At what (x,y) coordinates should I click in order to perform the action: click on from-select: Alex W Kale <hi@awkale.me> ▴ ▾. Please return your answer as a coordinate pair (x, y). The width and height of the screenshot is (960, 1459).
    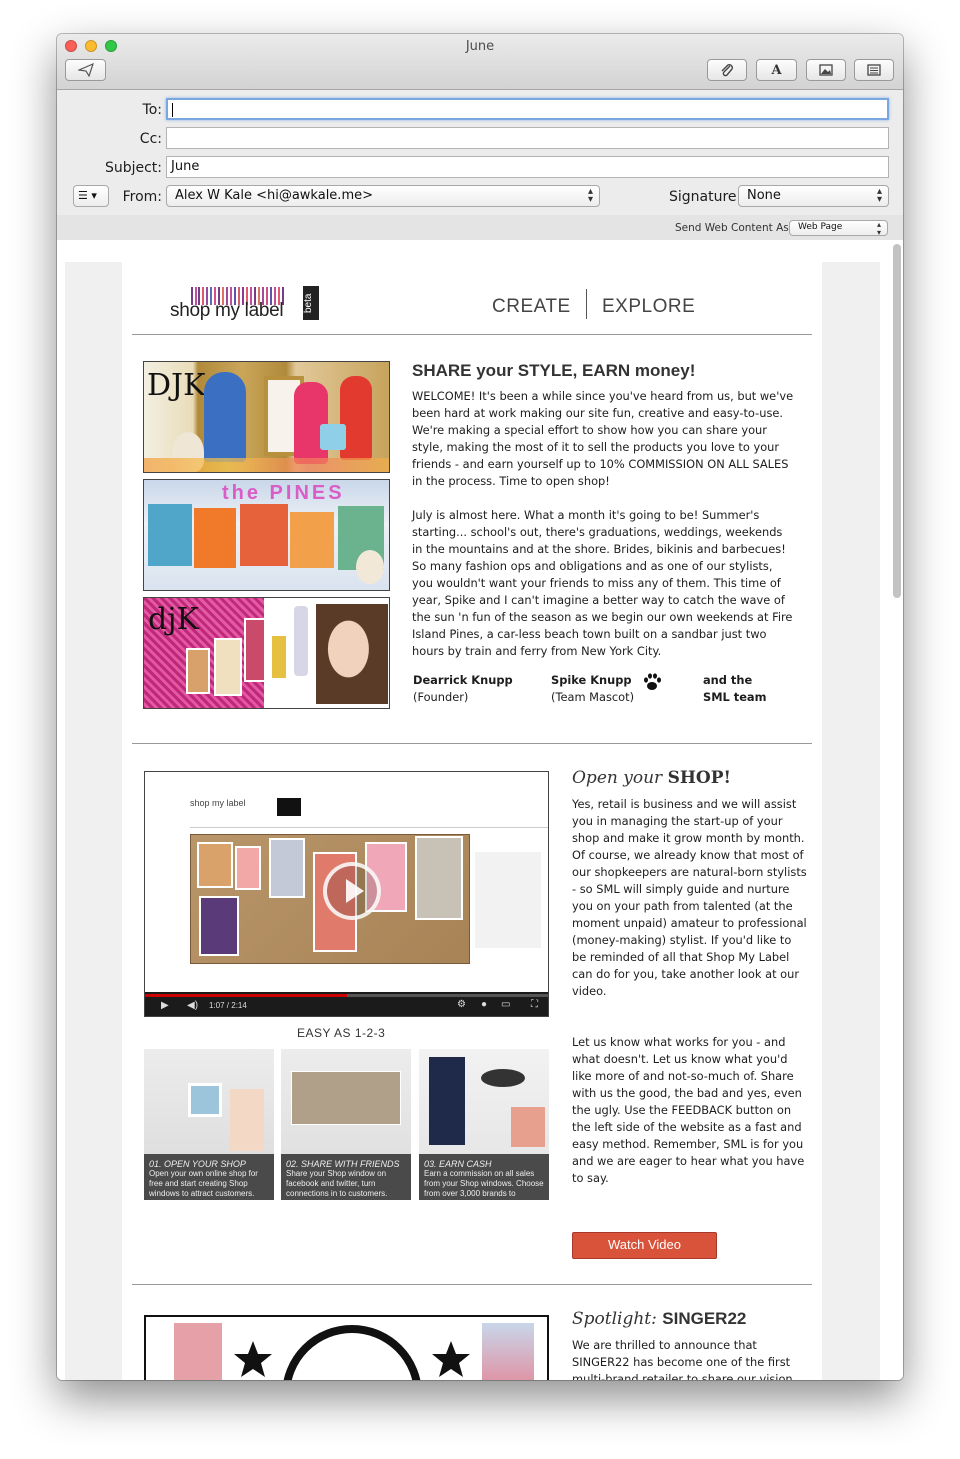
    Looking at the image, I should click on (383, 196).